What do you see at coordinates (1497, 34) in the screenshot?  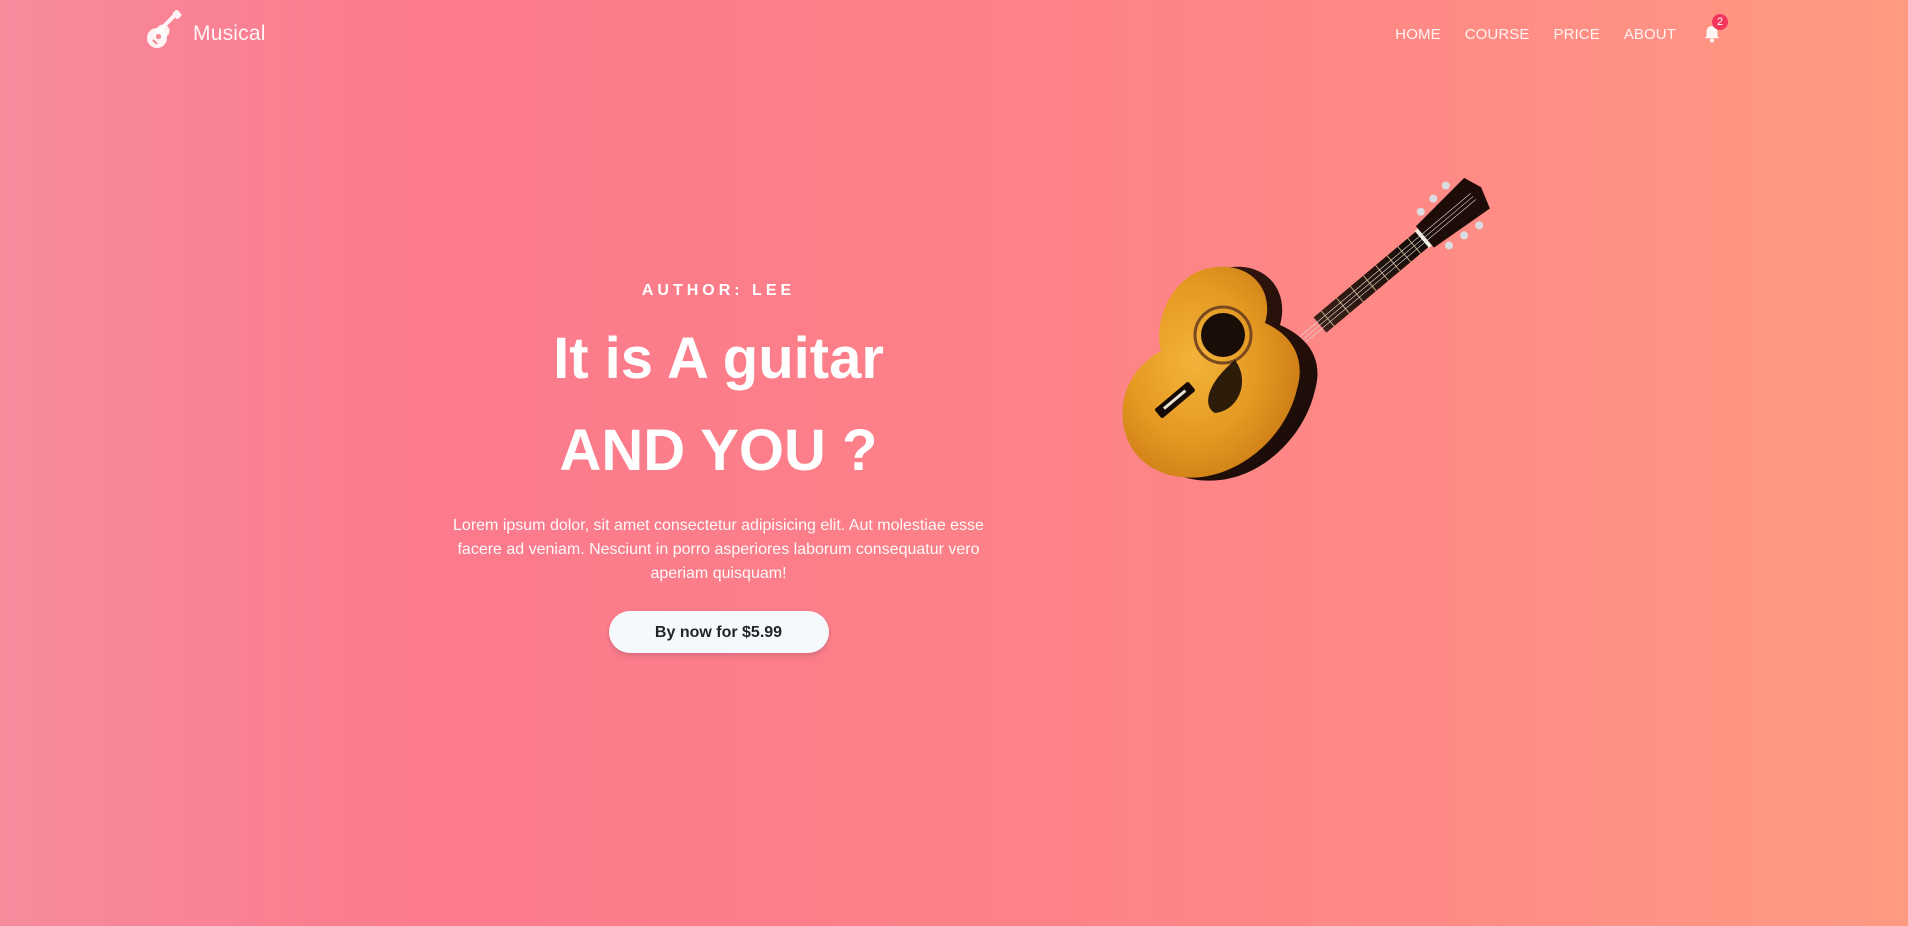 I see `nav-item-course: COURSE` at bounding box center [1497, 34].